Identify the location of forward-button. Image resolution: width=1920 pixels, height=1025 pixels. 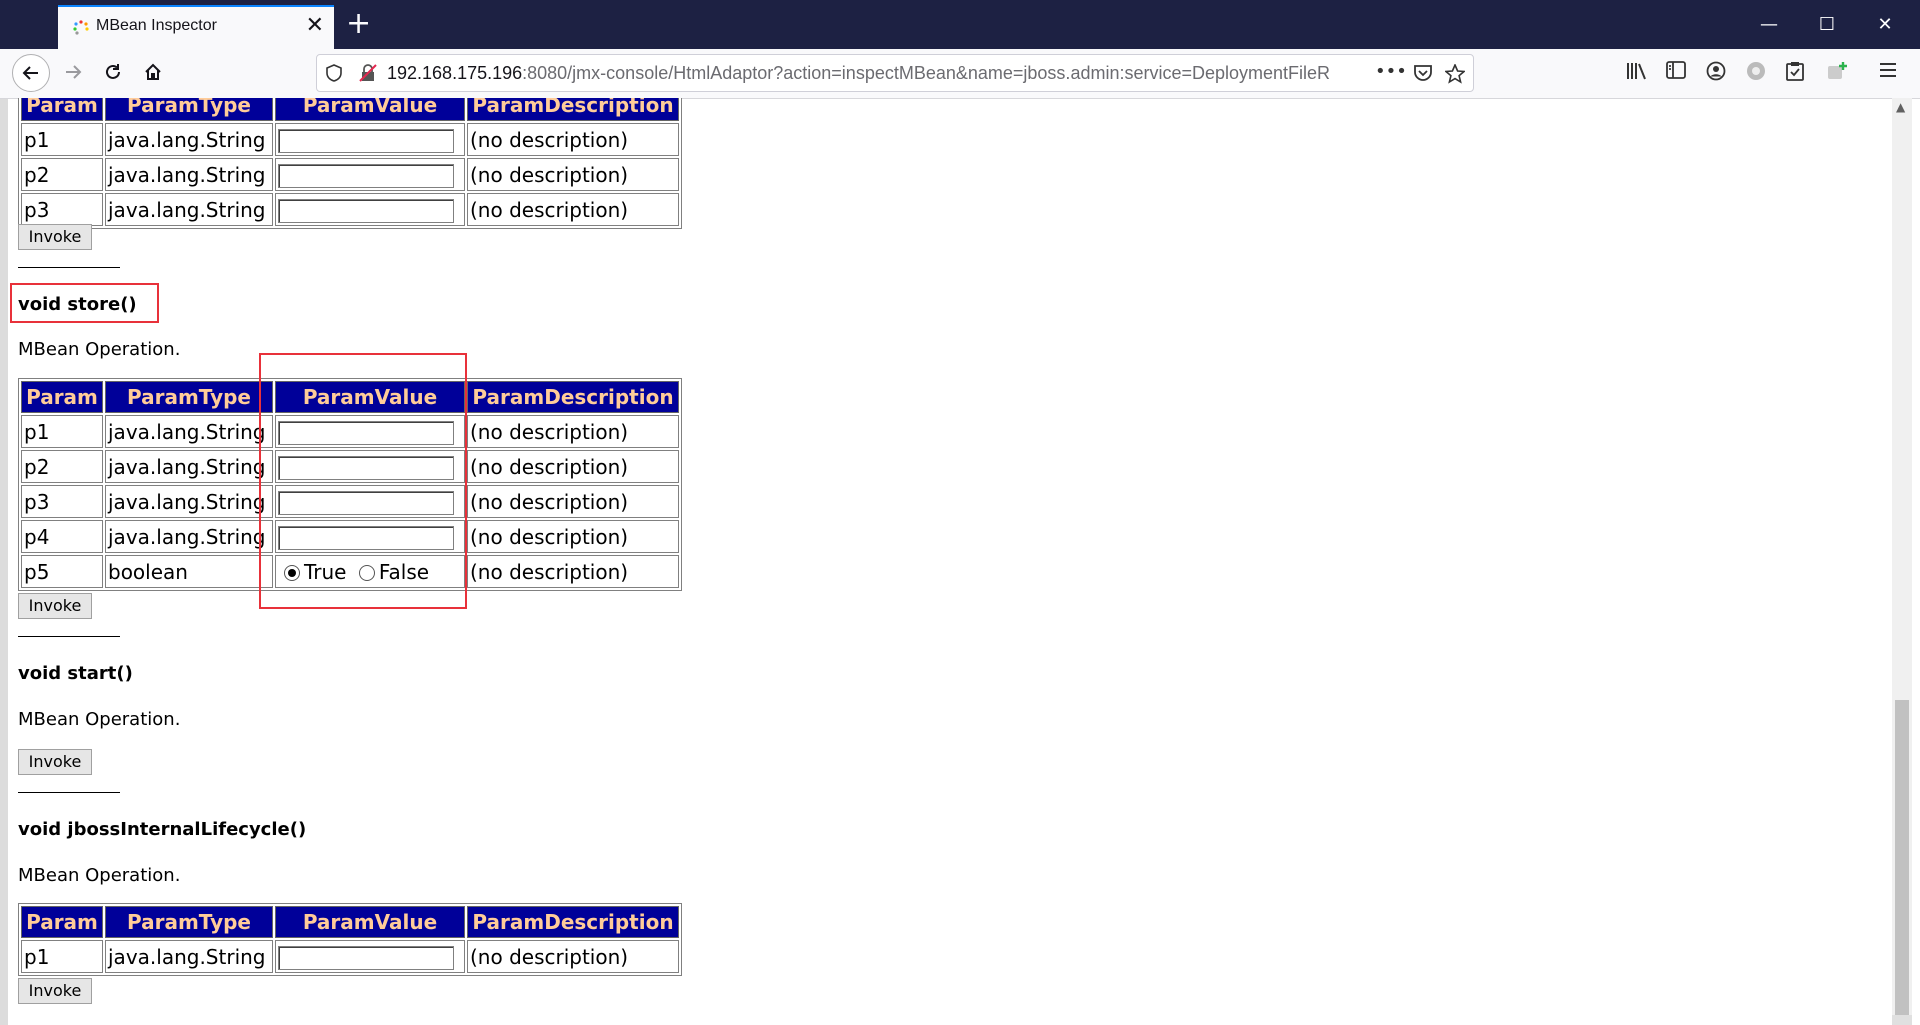
(73, 73).